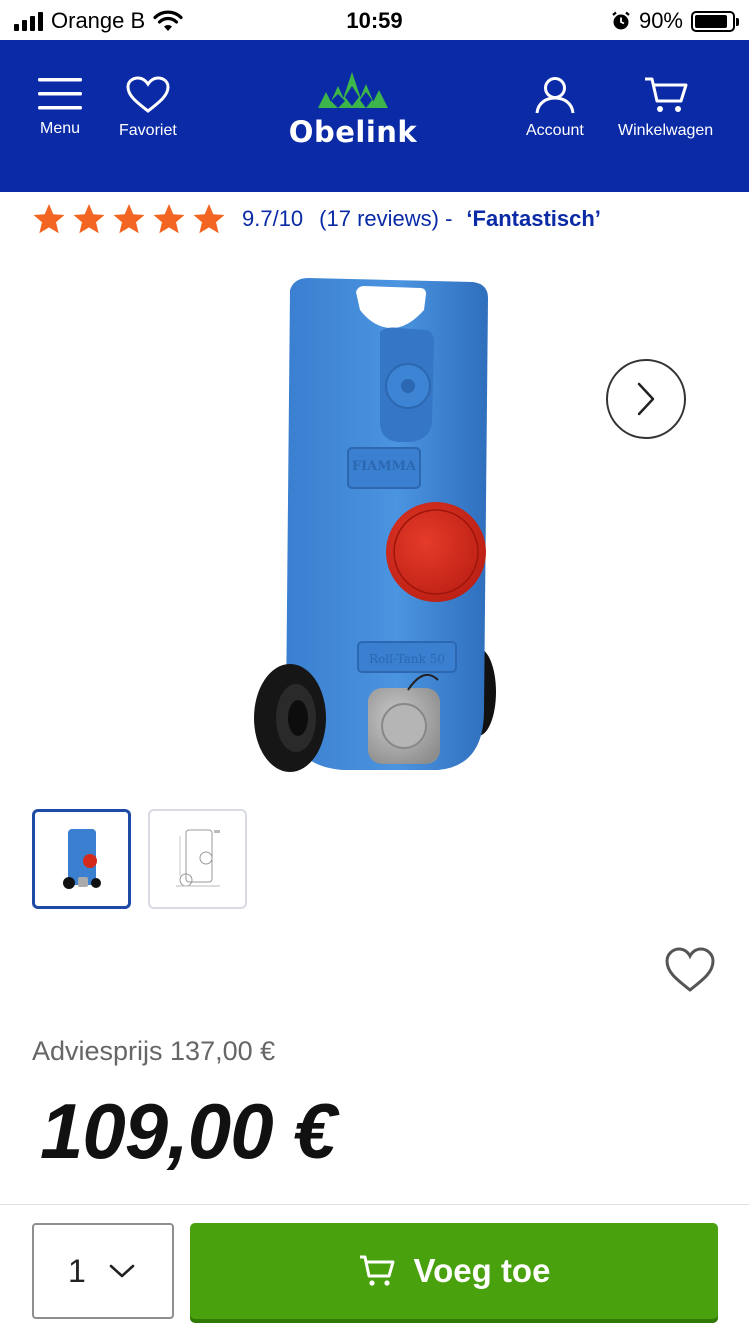  Describe the element at coordinates (154, 1051) in the screenshot. I see `advice-price: Adviesprijs 137,00 €` at that location.